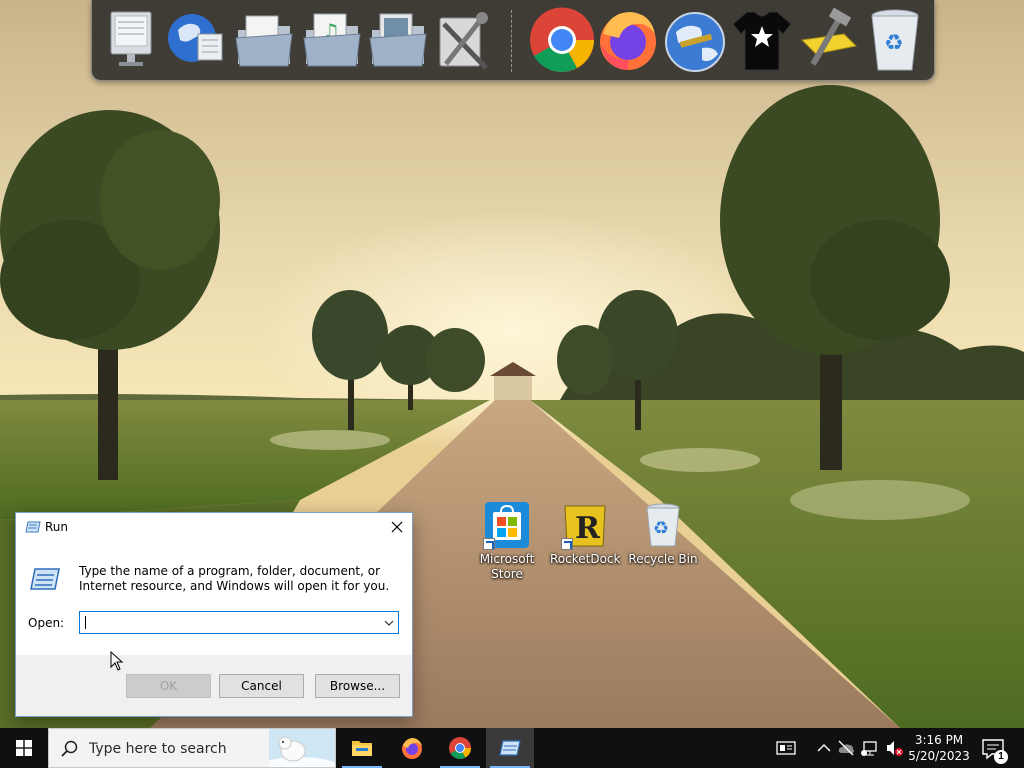 This screenshot has width=1024, height=768. Describe the element at coordinates (197, 40) in the screenshot. I see `dock-network-icon` at that location.